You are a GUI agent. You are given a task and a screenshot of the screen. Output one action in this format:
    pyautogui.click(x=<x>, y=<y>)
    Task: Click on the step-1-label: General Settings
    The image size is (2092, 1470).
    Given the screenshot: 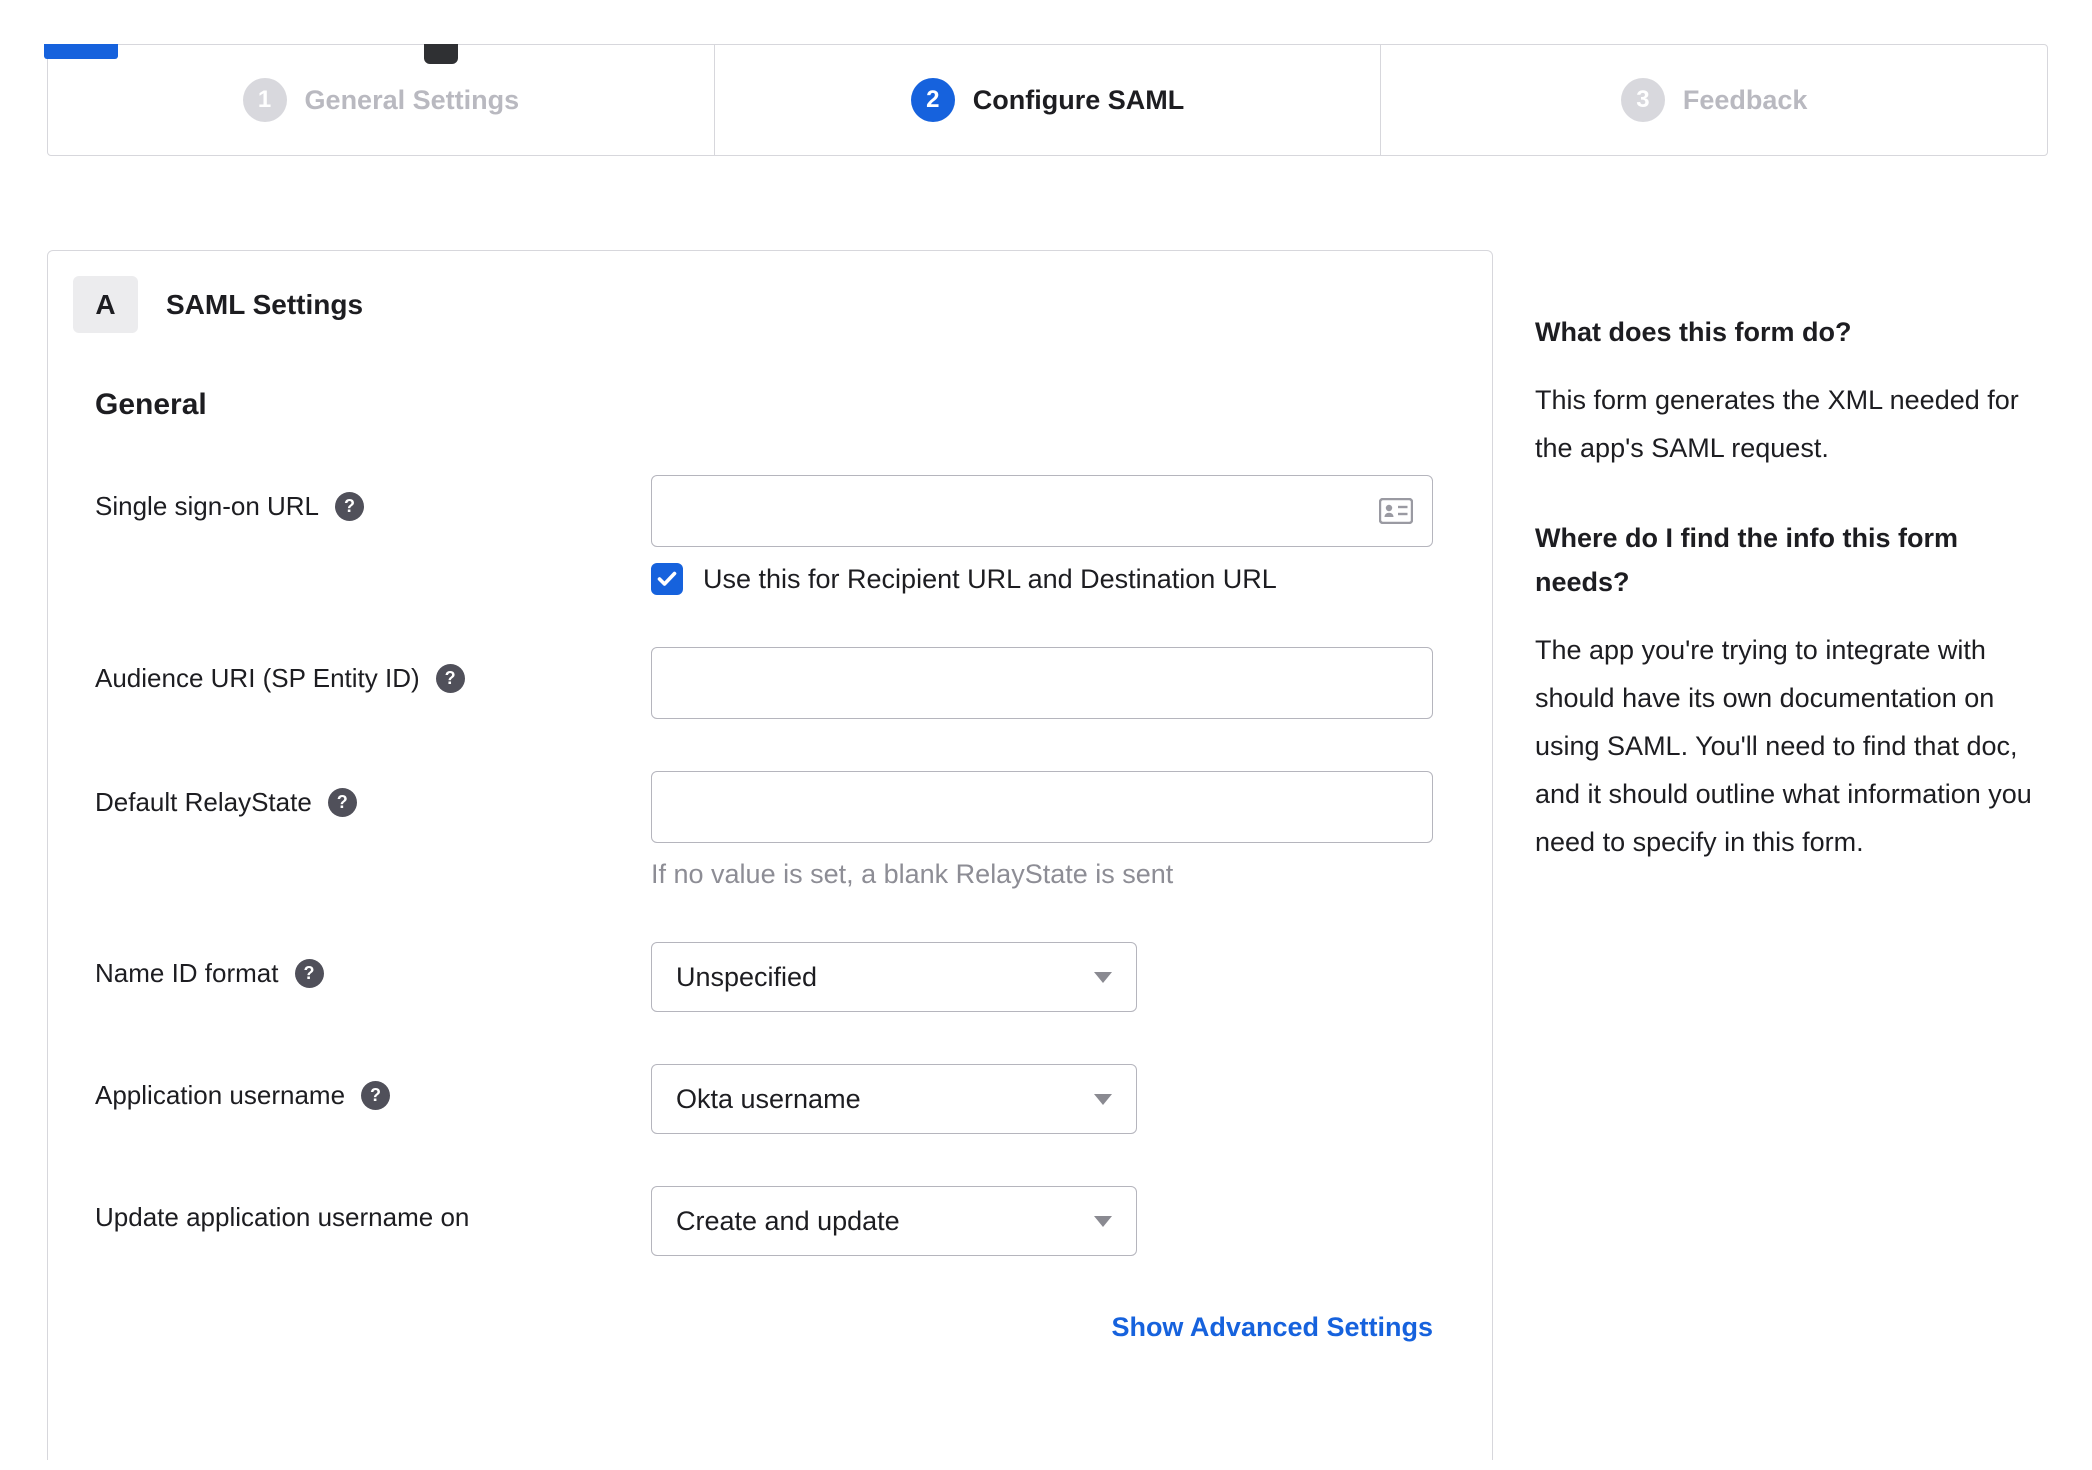 What is the action you would take?
    pyautogui.click(x=412, y=99)
    